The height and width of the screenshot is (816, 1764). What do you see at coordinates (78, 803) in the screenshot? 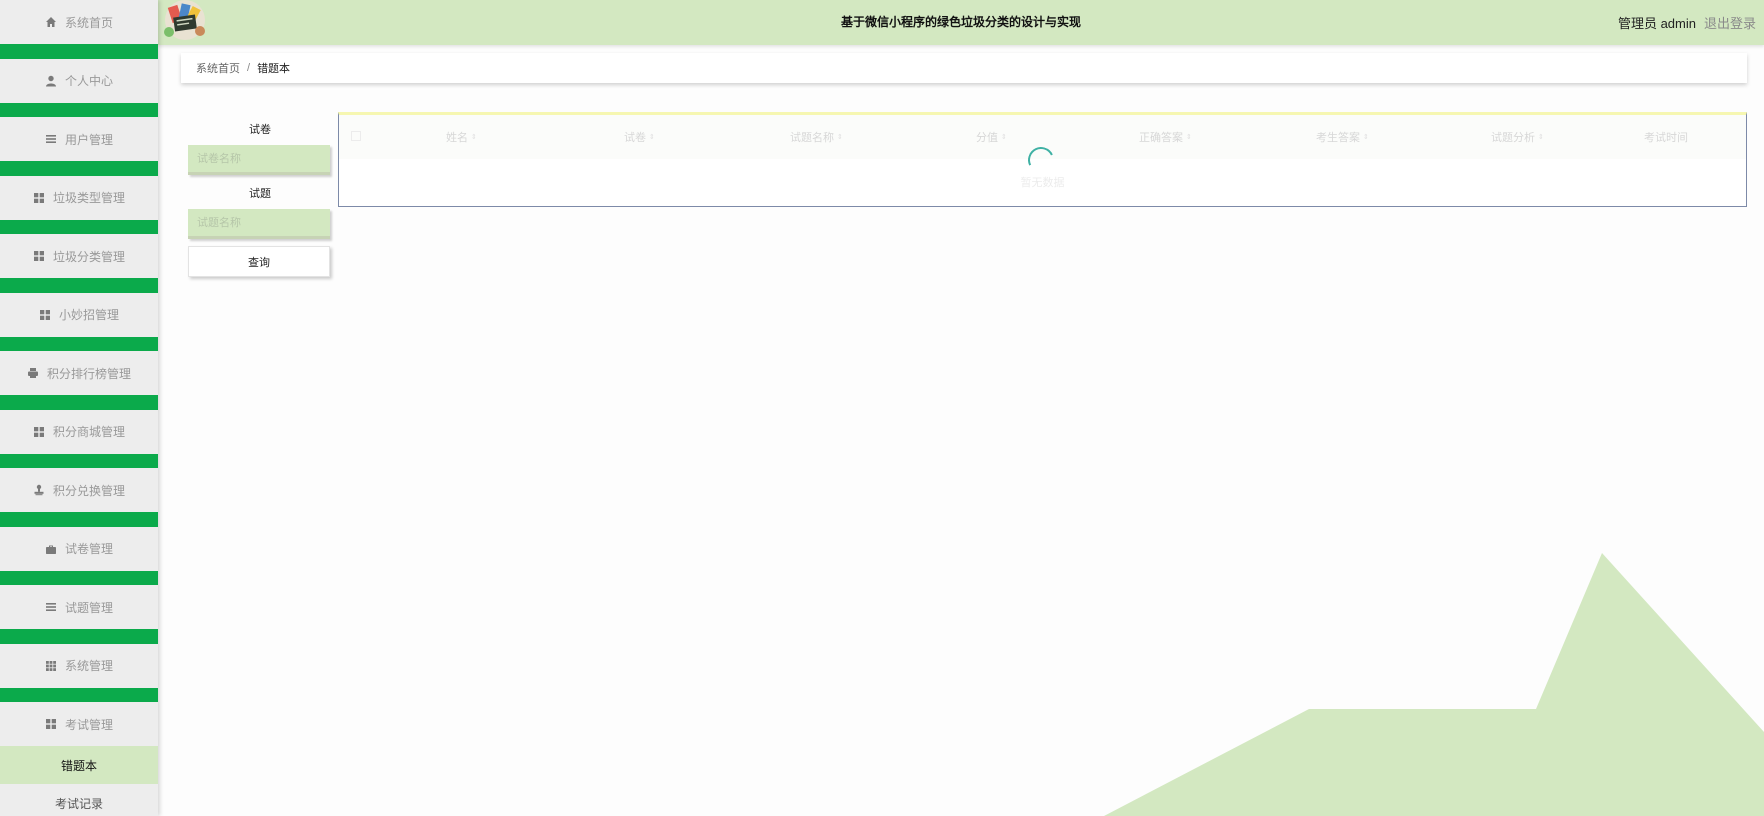
I see `sidebar-subitem-label: 考试记录` at bounding box center [78, 803].